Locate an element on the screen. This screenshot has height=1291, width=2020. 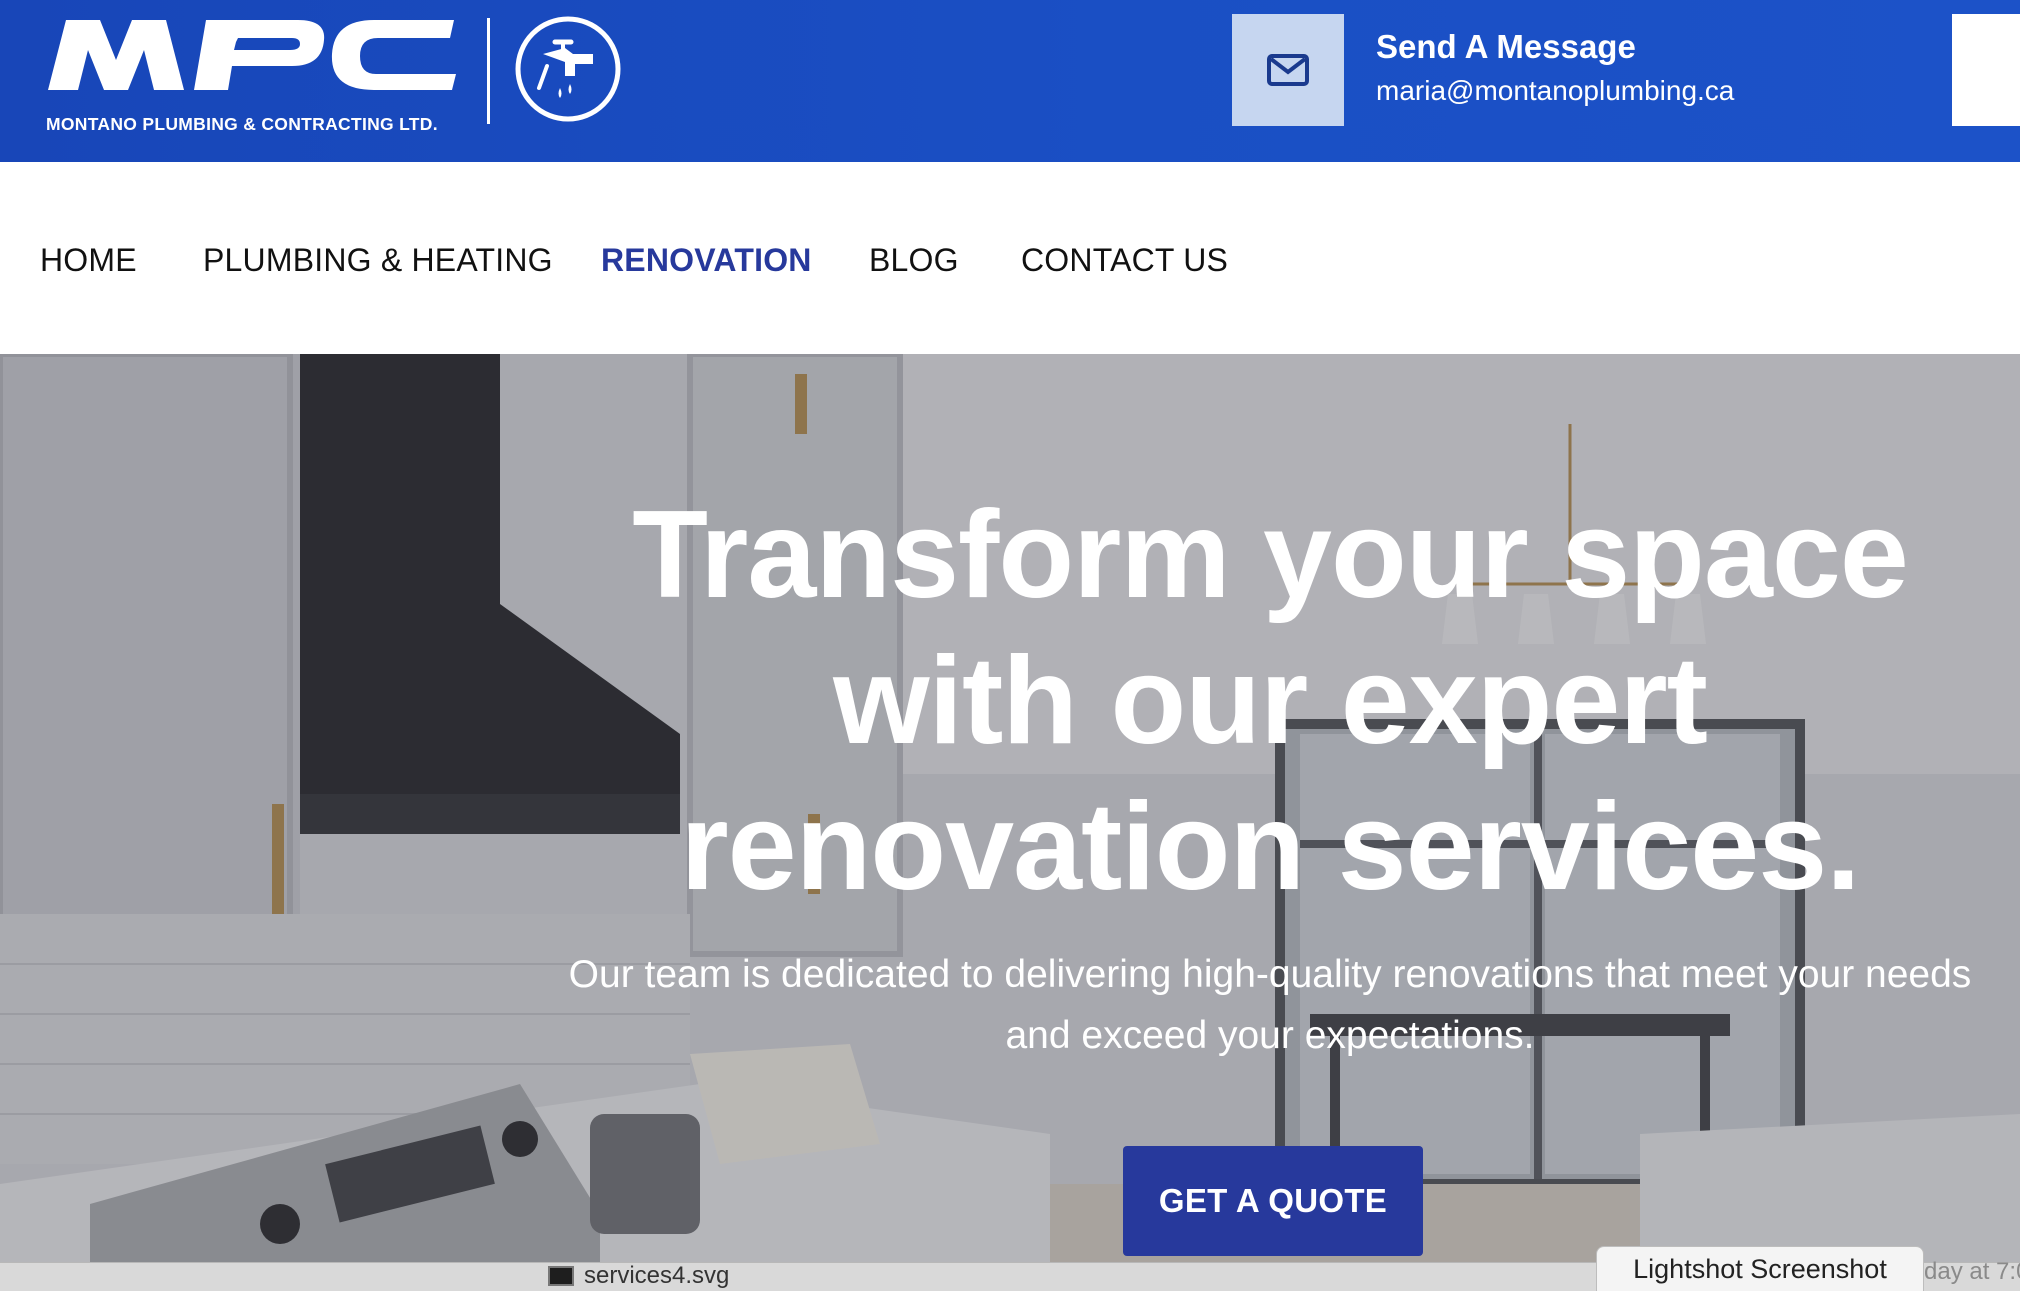
file-item: services4.svg is located at coordinates (638, 1276).